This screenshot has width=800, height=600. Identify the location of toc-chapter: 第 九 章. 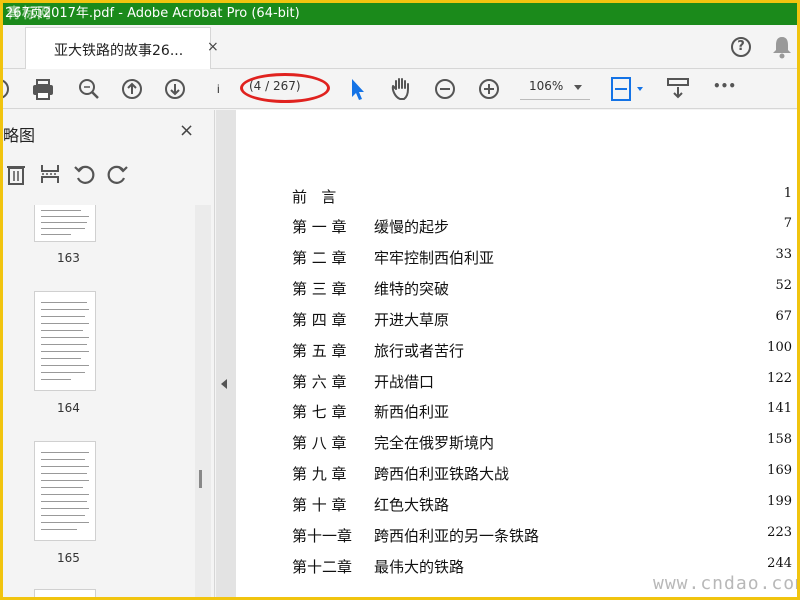
(319, 474).